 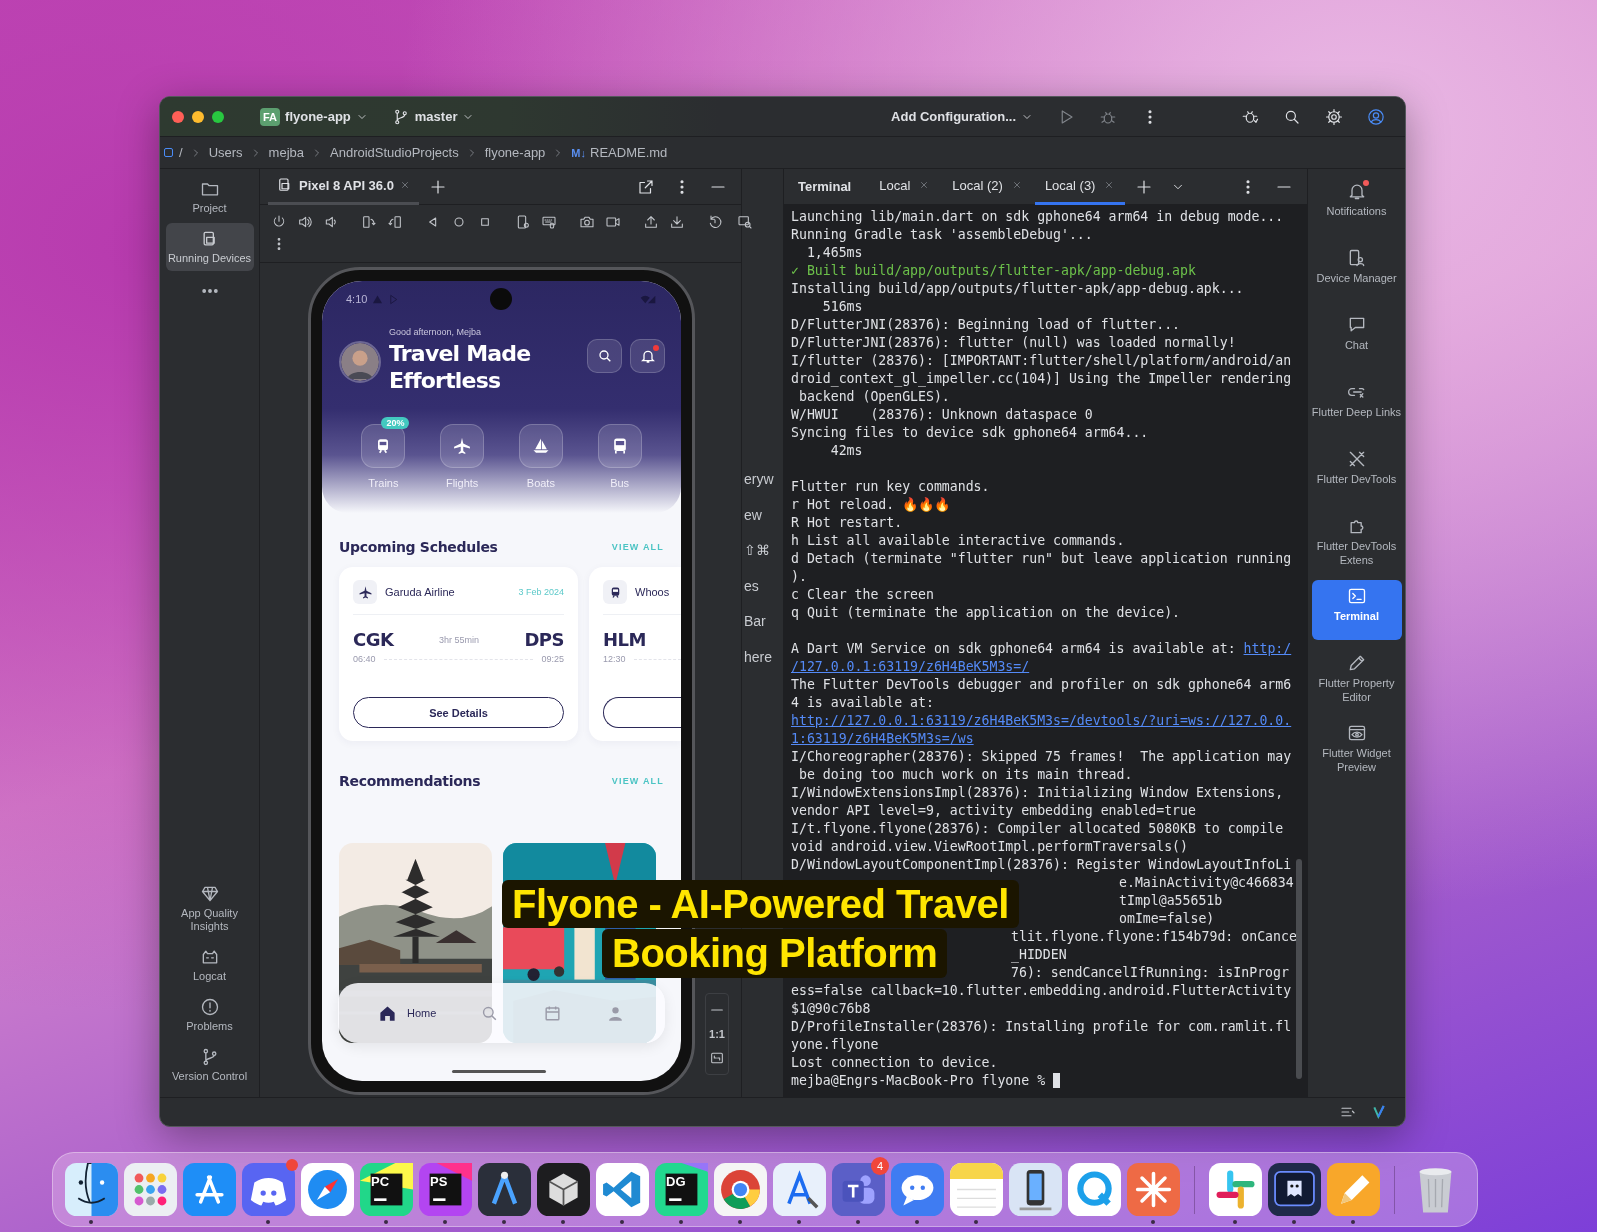 What do you see at coordinates (831, 1008) in the screenshot?
I see `terminal-line: $1@90c76b8` at bounding box center [831, 1008].